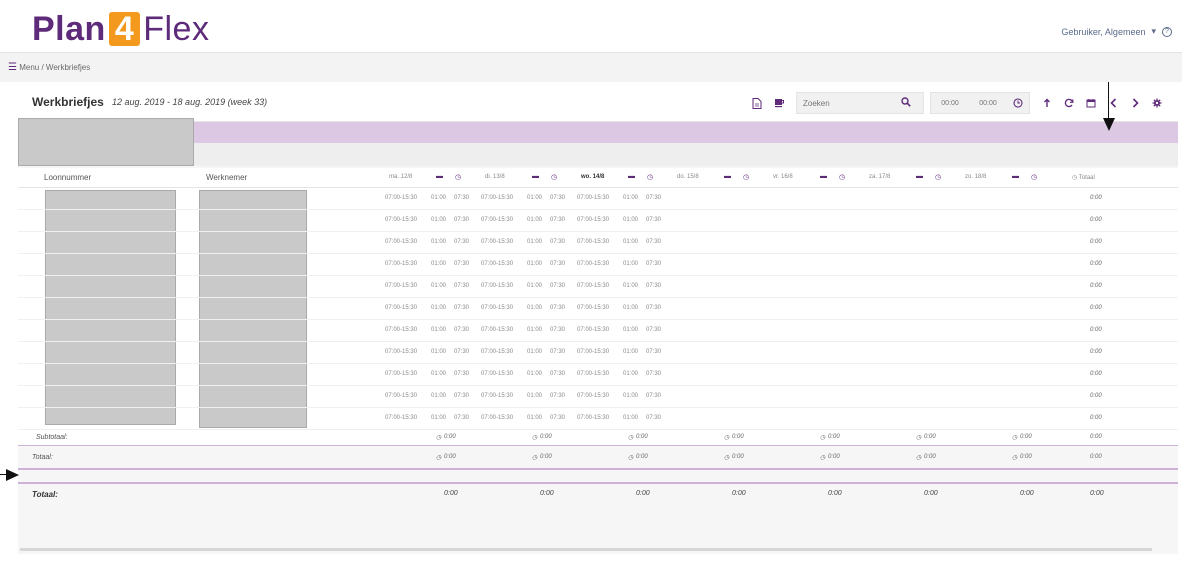  What do you see at coordinates (988, 103) in the screenshot?
I see `time-to-input` at bounding box center [988, 103].